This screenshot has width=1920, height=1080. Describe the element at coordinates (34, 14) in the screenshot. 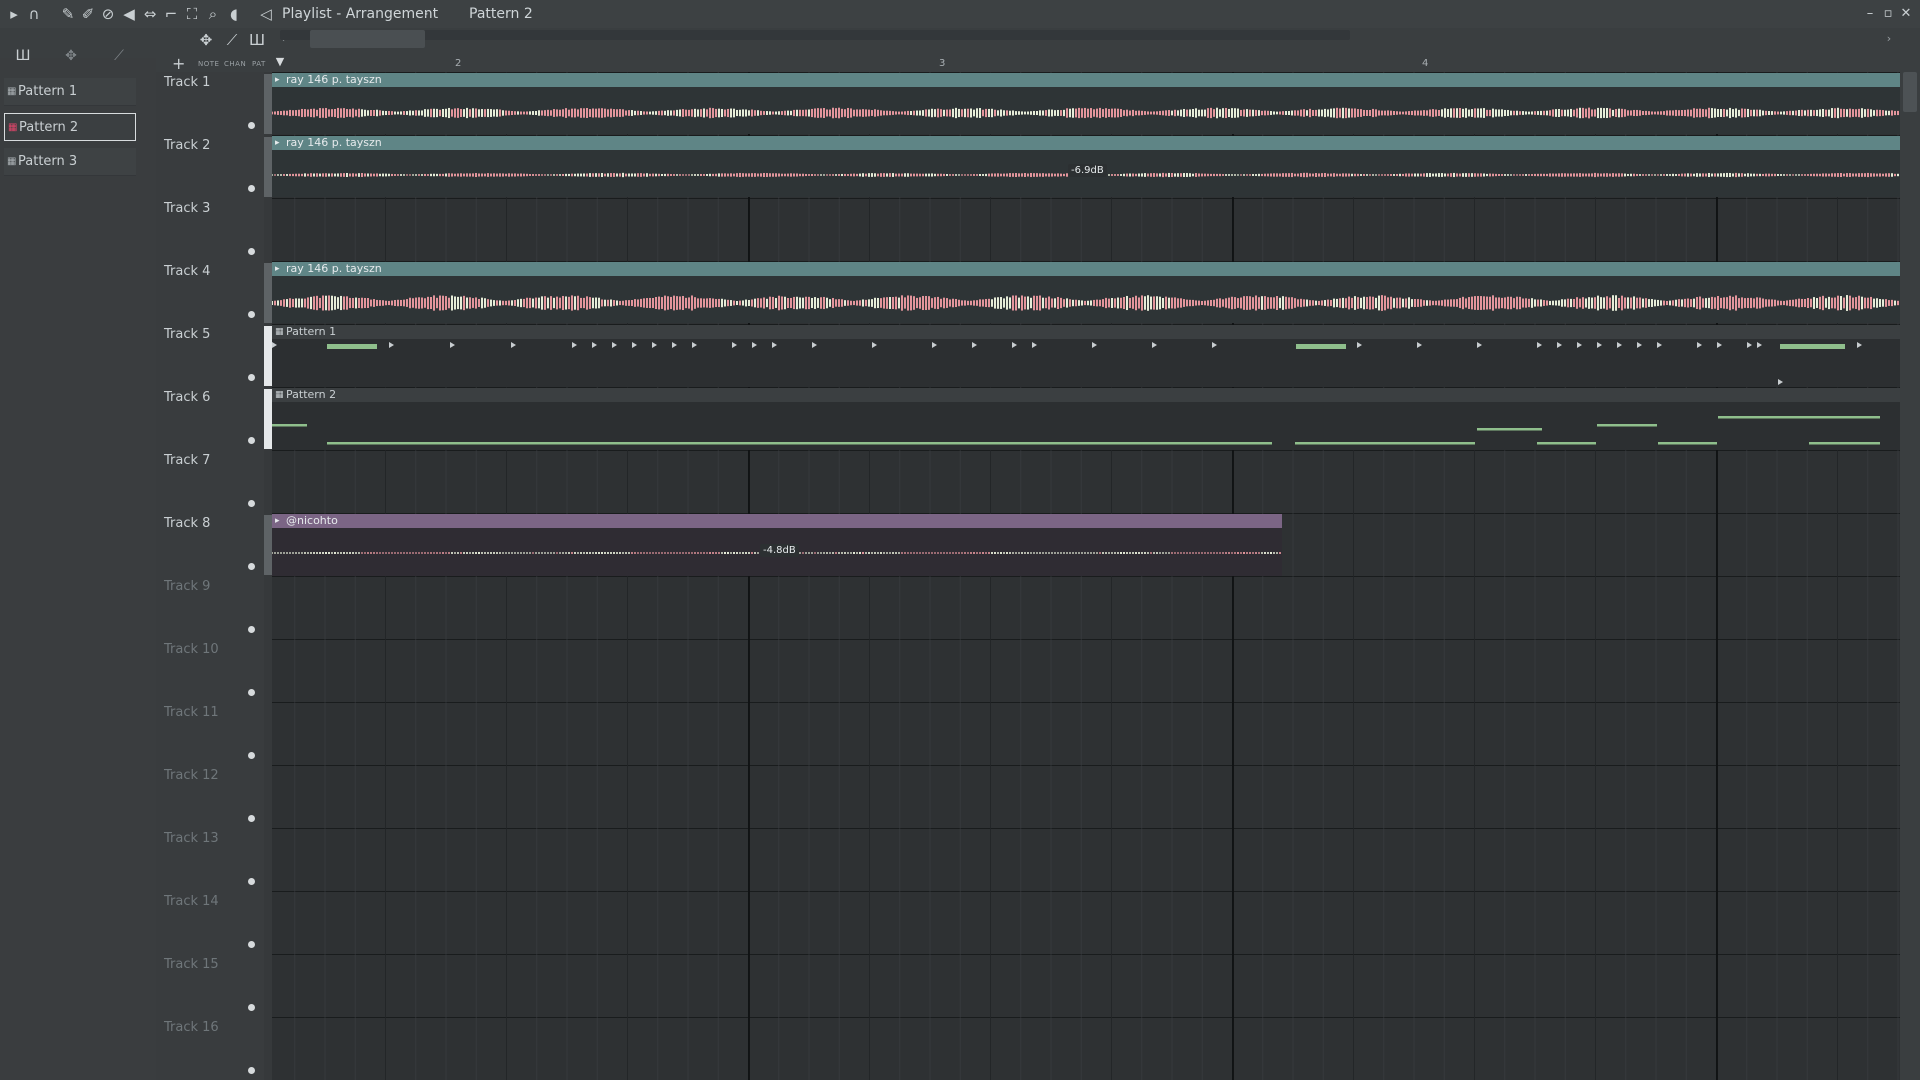

I see `magnet-icon: ∩` at that location.